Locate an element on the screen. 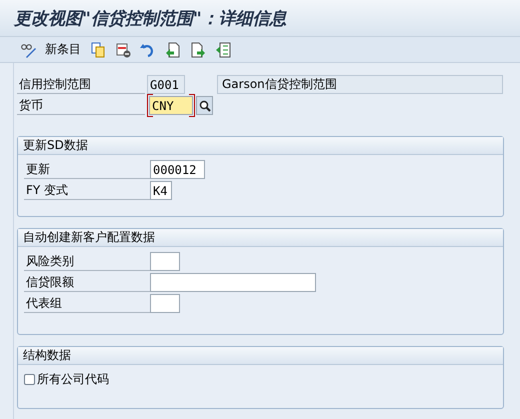 Image resolution: width=520 pixels, height=419 pixels. undo-icon is located at coordinates (148, 50).